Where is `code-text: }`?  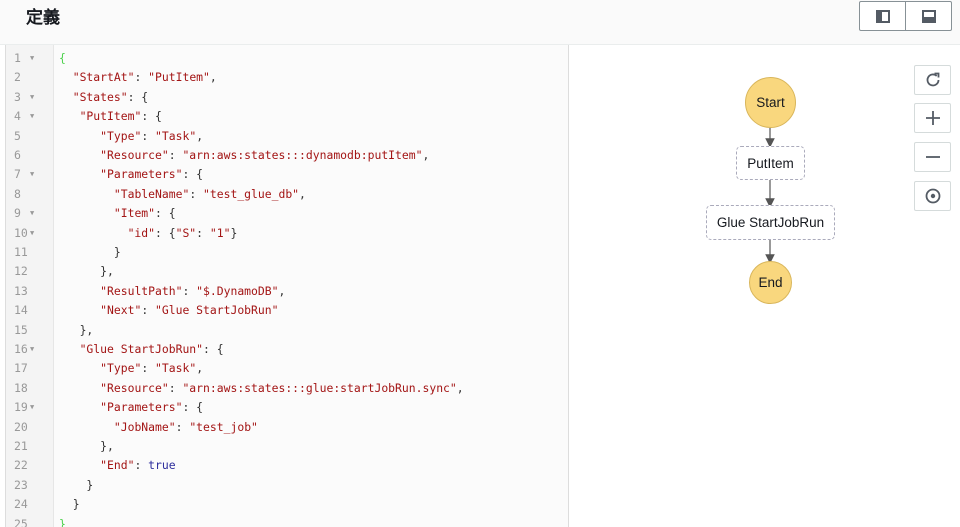 code-text: } is located at coordinates (69, 504).